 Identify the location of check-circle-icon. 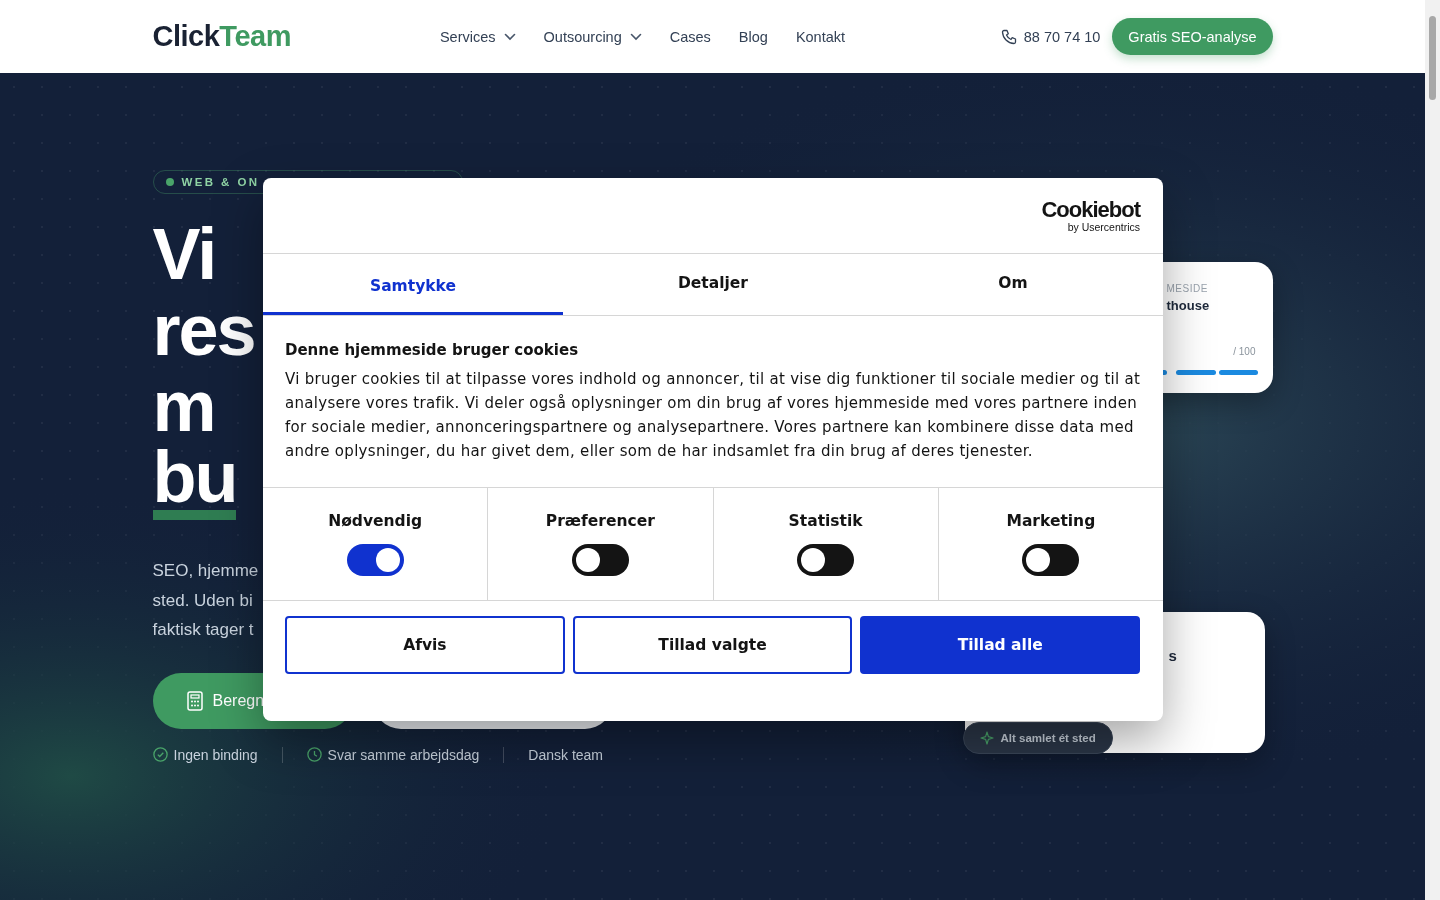
(160, 754).